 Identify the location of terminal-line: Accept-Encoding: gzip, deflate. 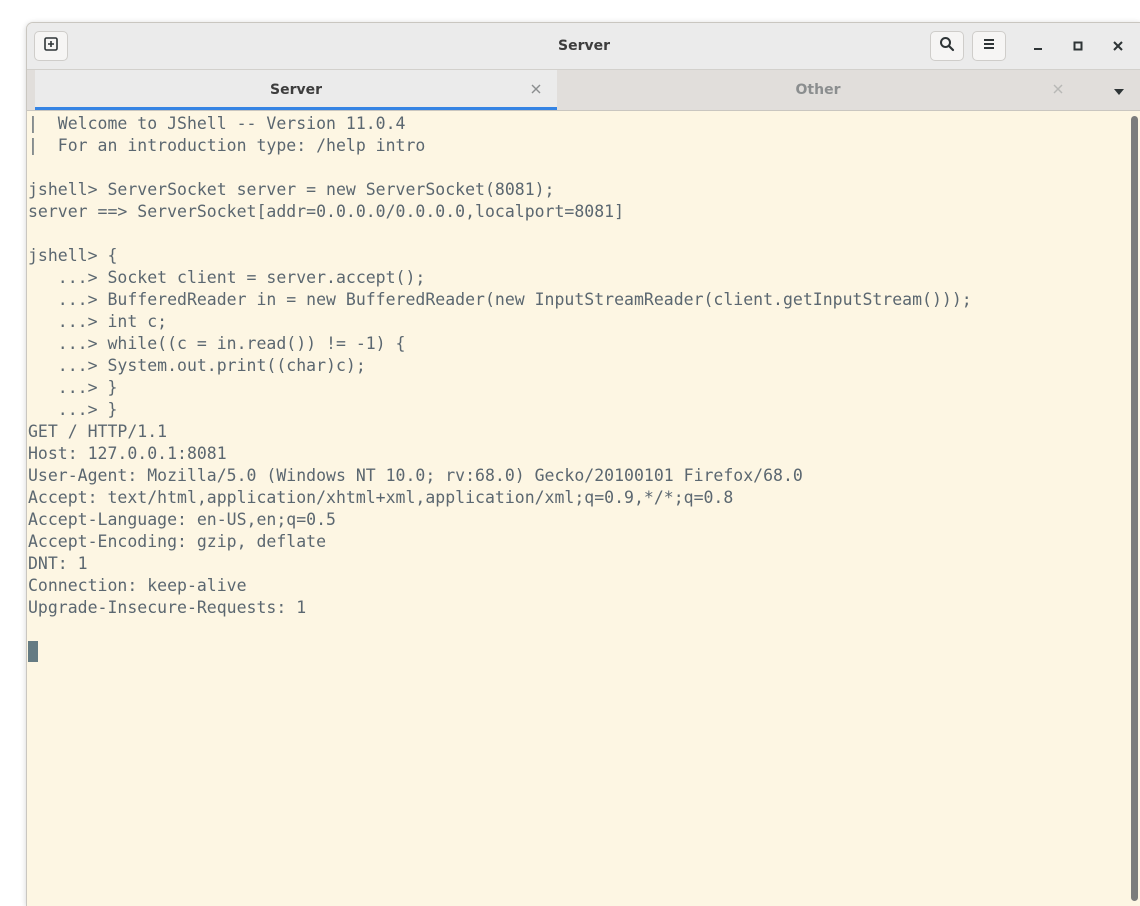
(177, 541).